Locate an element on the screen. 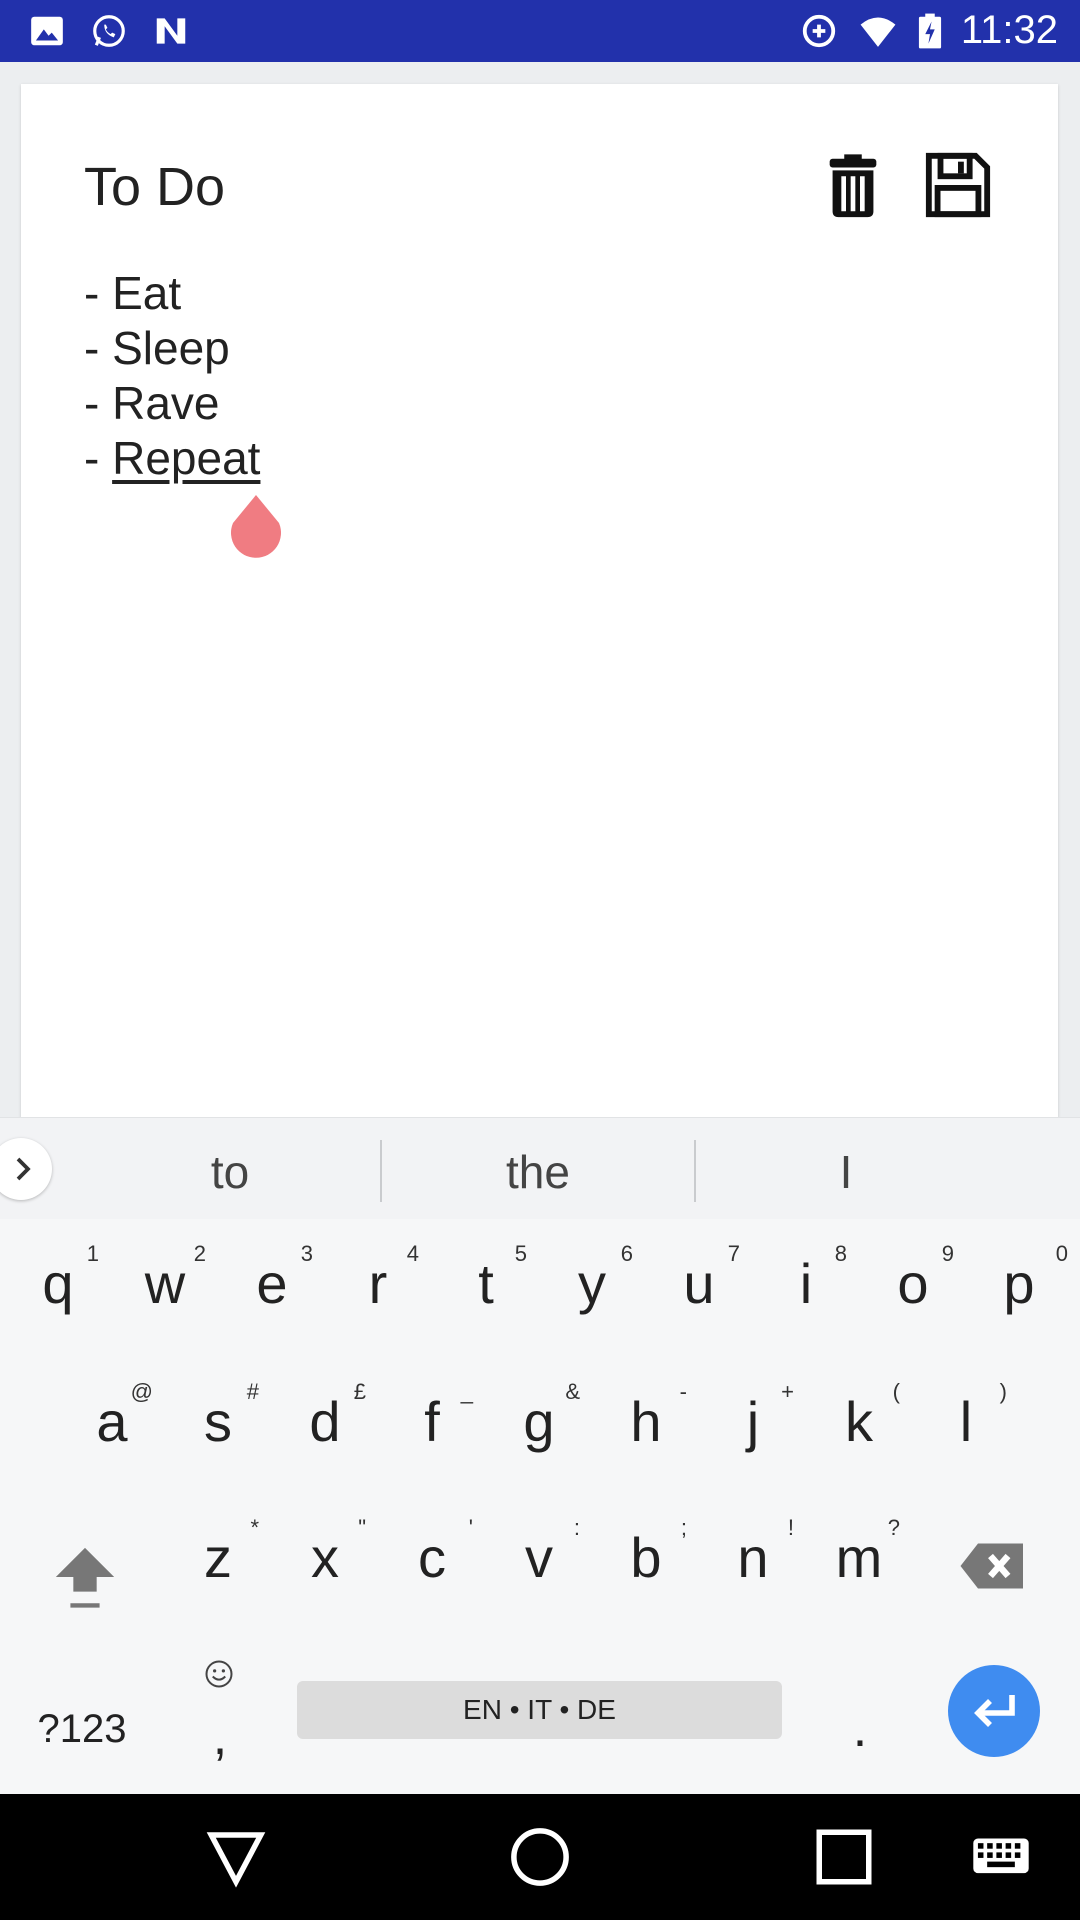 The width and height of the screenshot is (1080, 1920). key-hint: @ is located at coordinates (141, 1391).